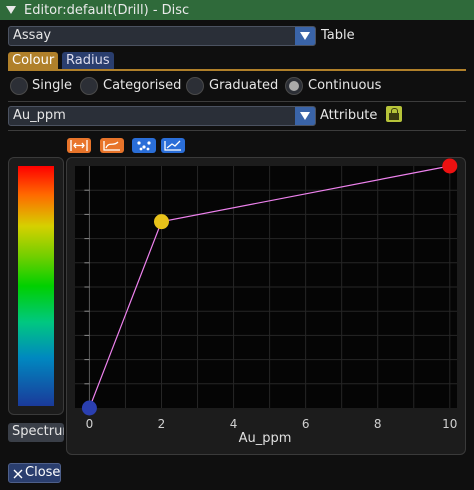 Image resolution: width=474 pixels, height=490 pixels. Describe the element at coordinates (43, 472) in the screenshot. I see `close-button-label: Close` at that location.